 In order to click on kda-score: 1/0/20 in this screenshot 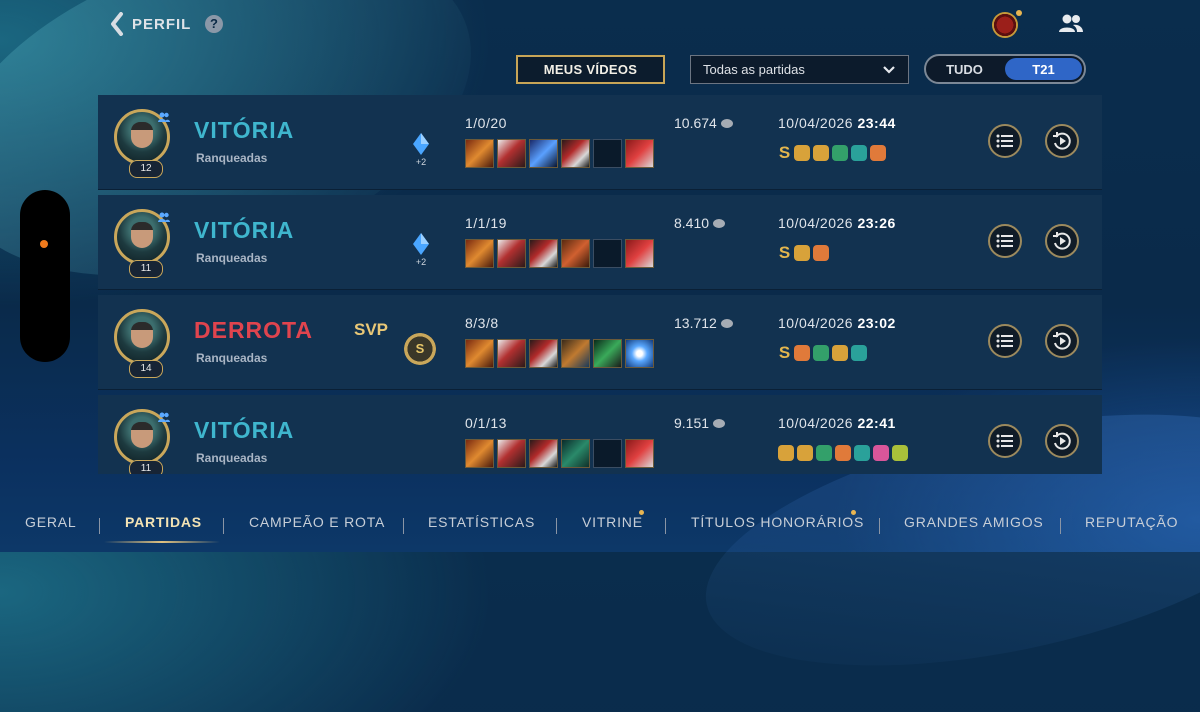, I will do `click(486, 123)`.